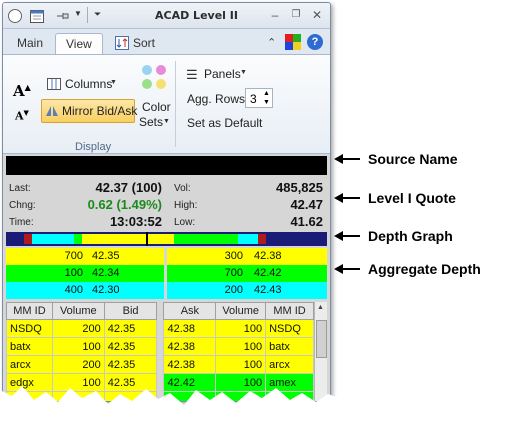  What do you see at coordinates (185, 222) in the screenshot?
I see `low-label: Low:` at bounding box center [185, 222].